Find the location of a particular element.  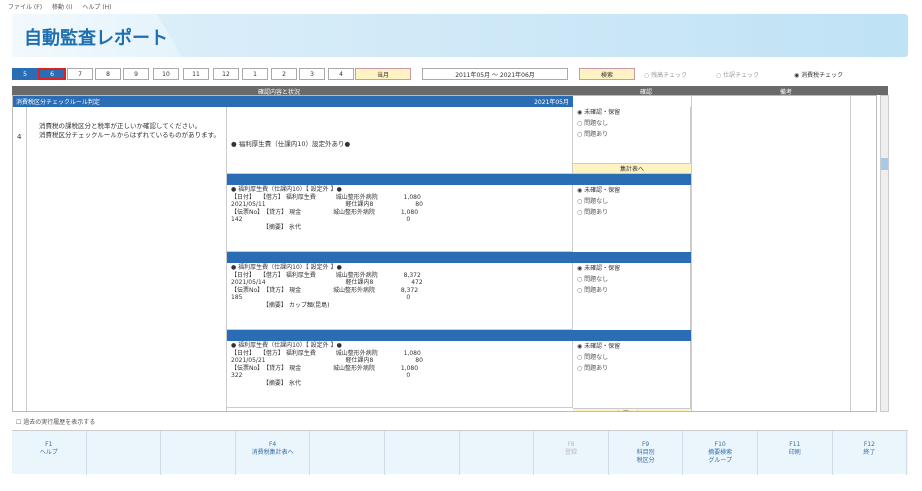

month-button-11: 11 is located at coordinates (196, 74).